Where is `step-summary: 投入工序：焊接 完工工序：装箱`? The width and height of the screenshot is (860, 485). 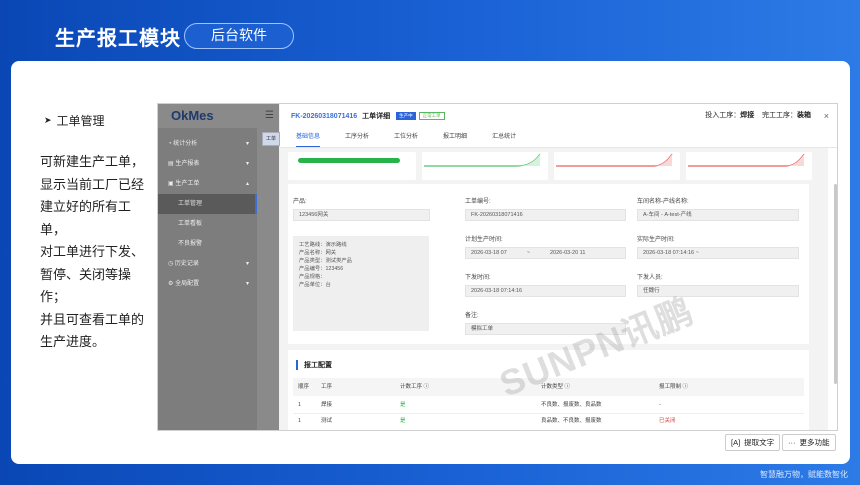 step-summary: 投入工序：焊接 完工工序：装箱 is located at coordinates (758, 115).